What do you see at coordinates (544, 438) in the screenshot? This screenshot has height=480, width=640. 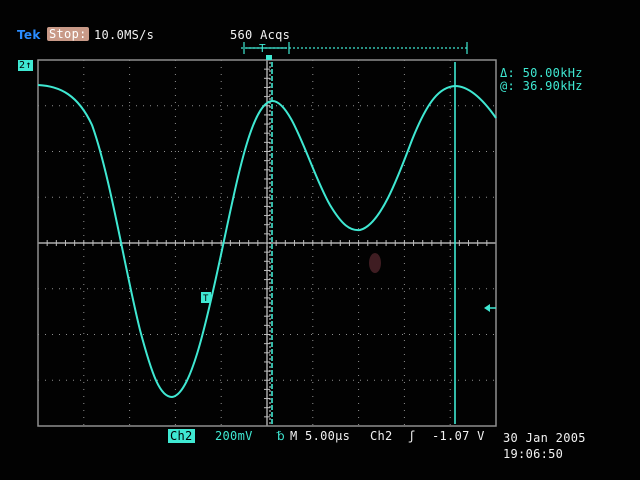 I see `date-readout: 30 Jan 2005` at bounding box center [544, 438].